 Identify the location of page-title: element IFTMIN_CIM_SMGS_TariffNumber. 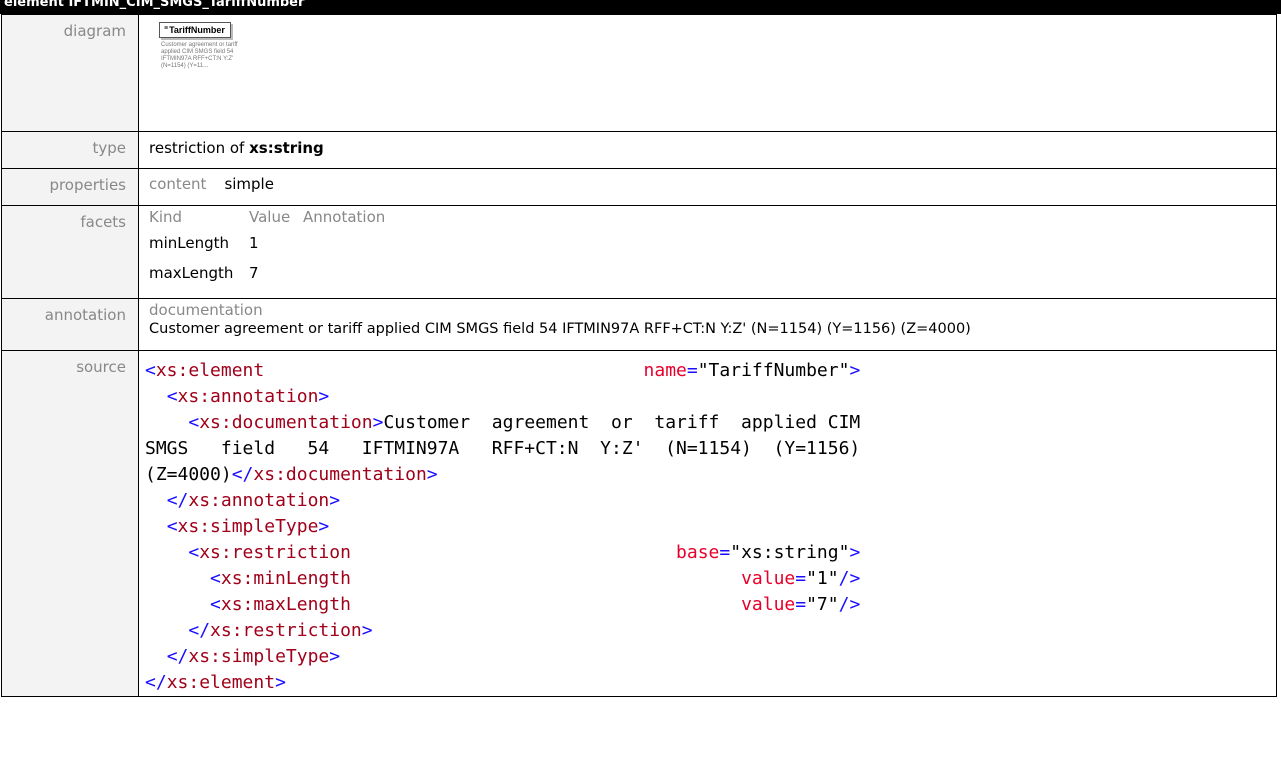
(154, 5).